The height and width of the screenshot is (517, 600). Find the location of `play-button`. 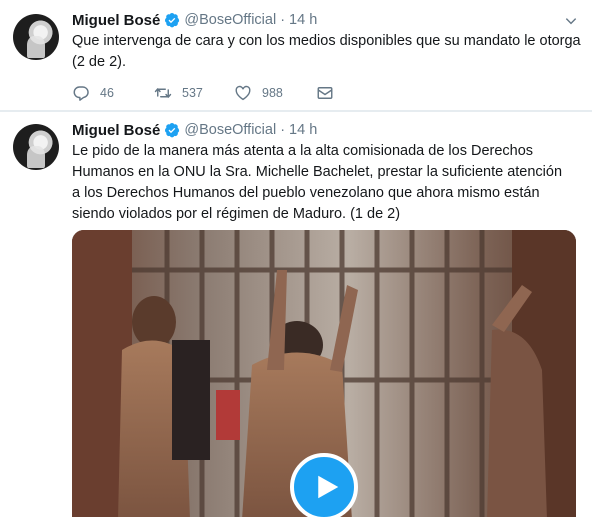

play-button is located at coordinates (324, 485).